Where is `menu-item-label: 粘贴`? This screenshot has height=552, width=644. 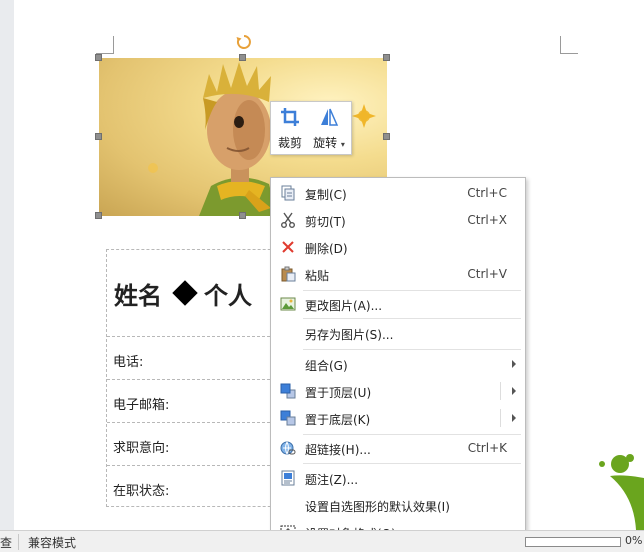 menu-item-label: 粘贴 is located at coordinates (317, 276).